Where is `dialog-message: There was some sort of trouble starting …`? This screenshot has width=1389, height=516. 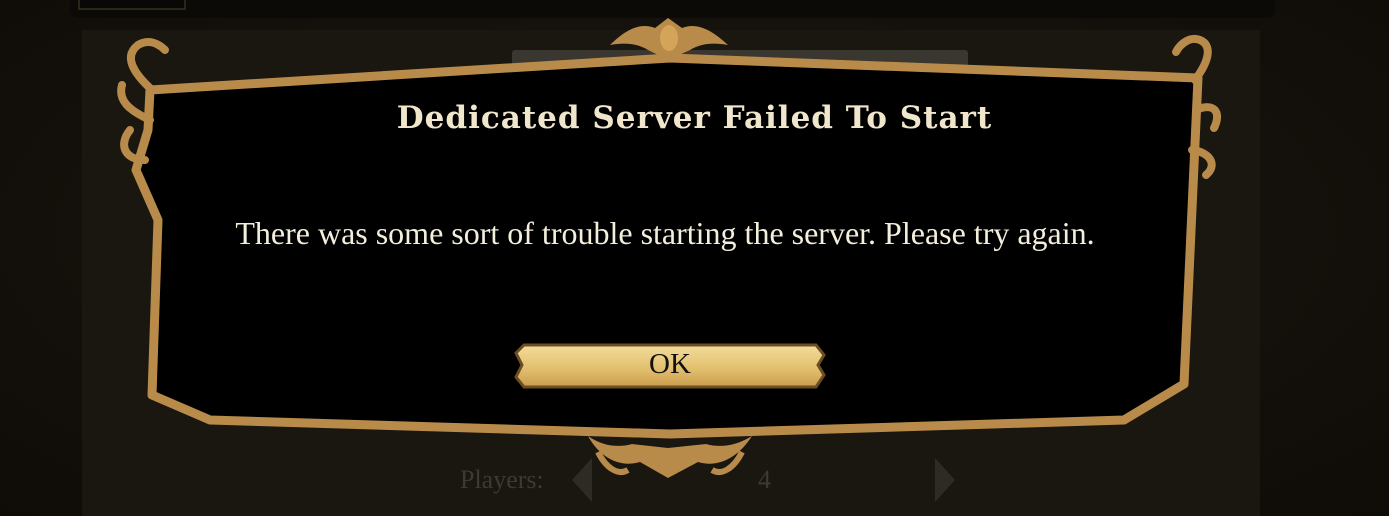
dialog-message: There was some sort of trouble starting … is located at coordinates (665, 233).